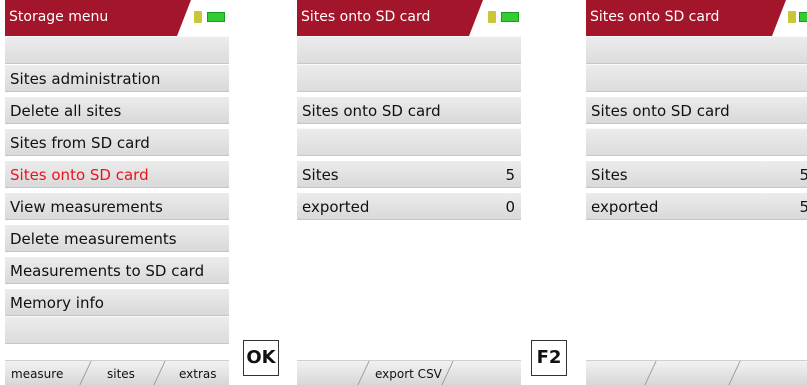 The image size is (807, 385). What do you see at coordinates (59, 17) in the screenshot?
I see `screen-title: Storage menu` at bounding box center [59, 17].